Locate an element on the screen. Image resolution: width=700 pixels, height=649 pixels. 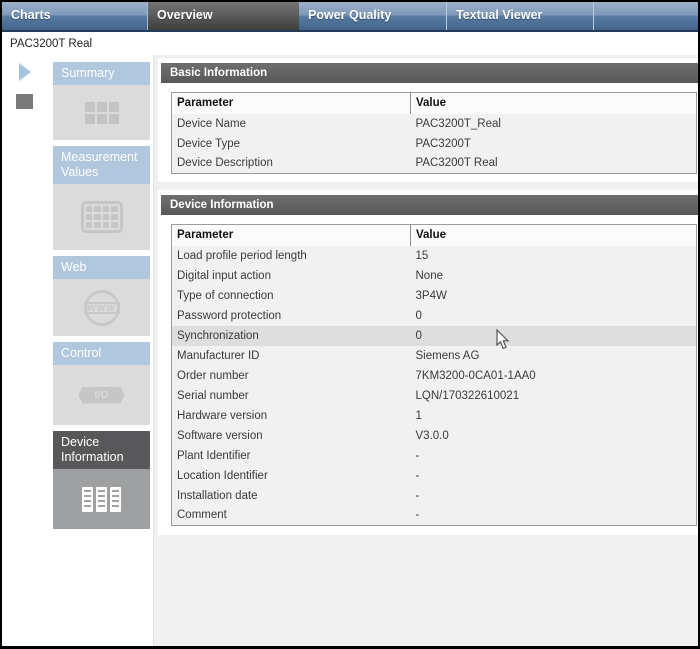
device-docs-icon is located at coordinates (101, 499).